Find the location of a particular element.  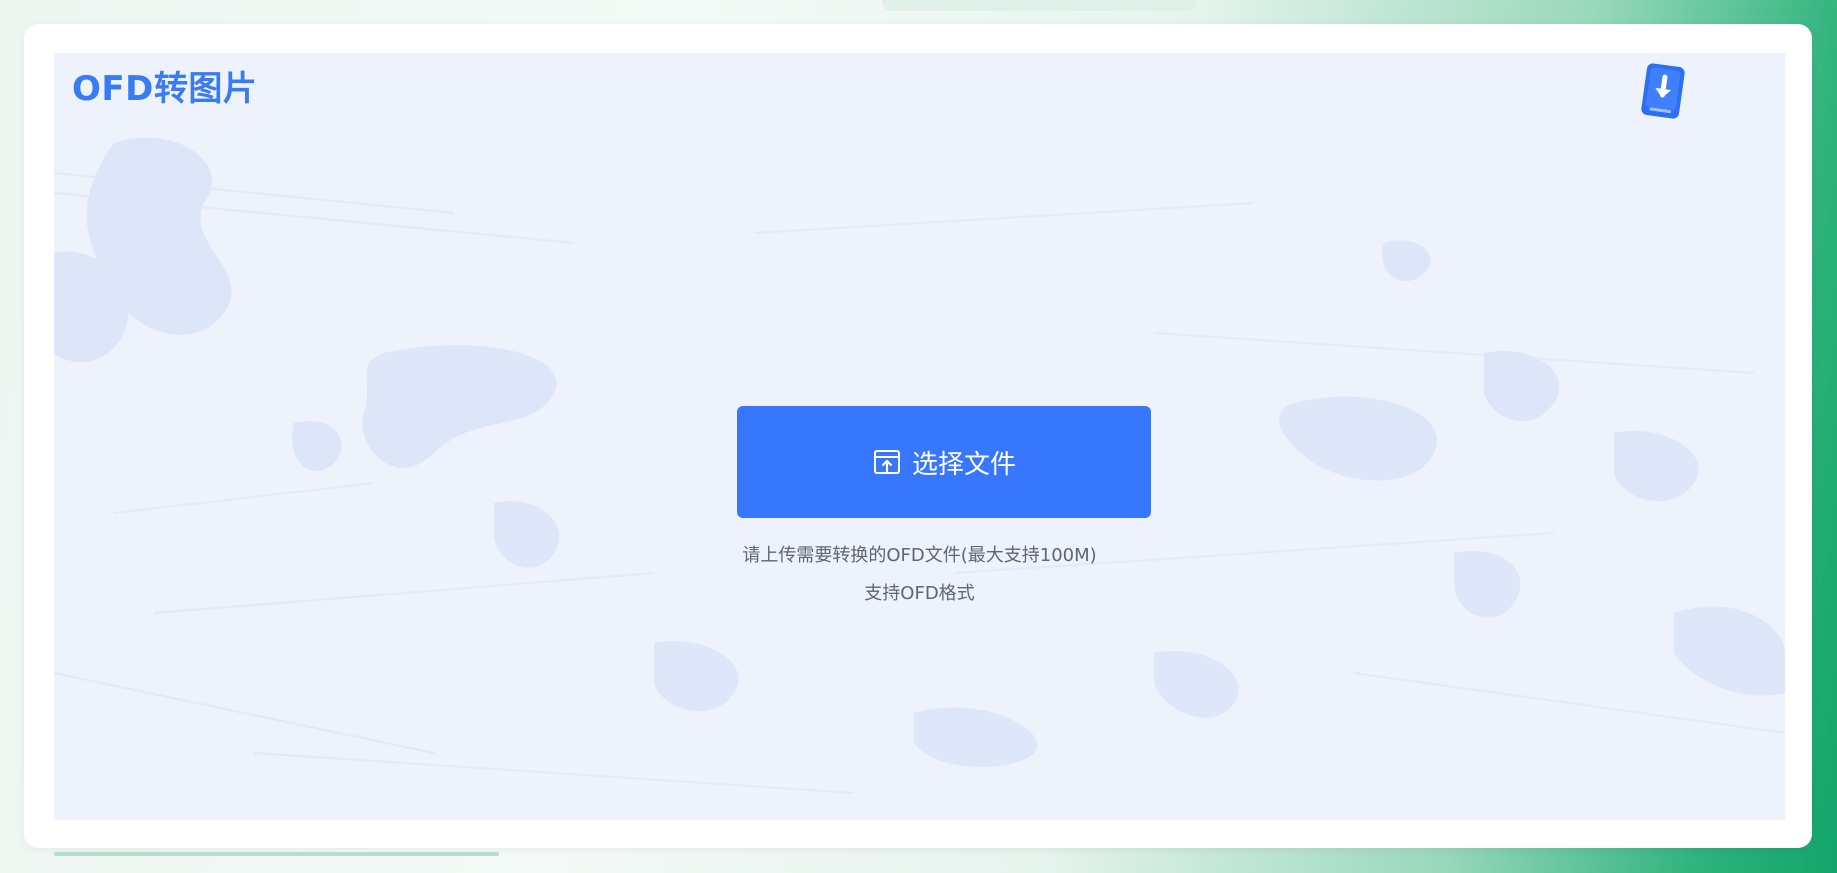

select-file-label: 选择文件 is located at coordinates (963, 464).